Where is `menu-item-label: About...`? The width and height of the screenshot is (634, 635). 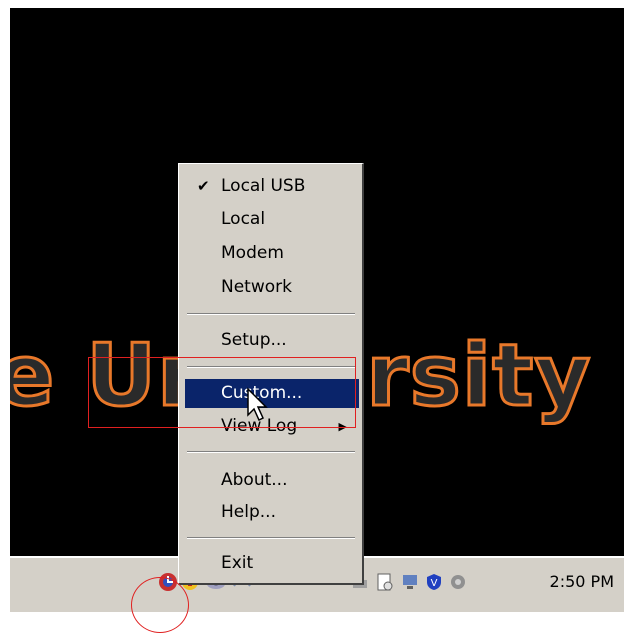
menu-item-label: About... is located at coordinates (254, 480).